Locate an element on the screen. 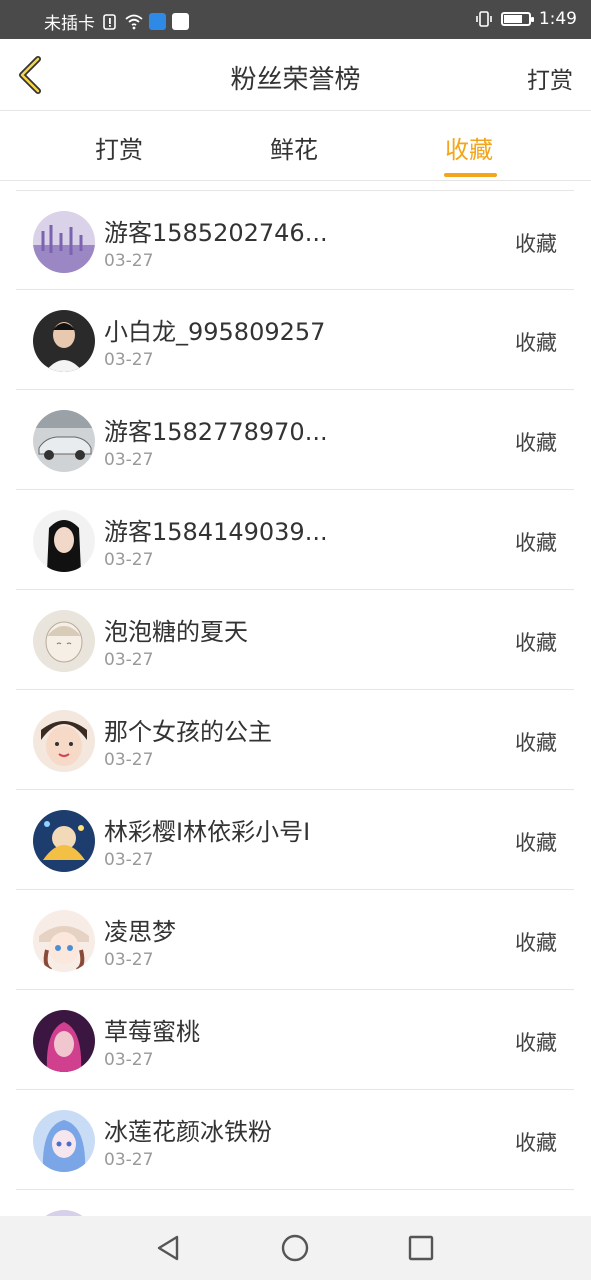 The width and height of the screenshot is (591, 1280). fan-name: 林彩樱I林依彩小号I is located at coordinates (207, 832).